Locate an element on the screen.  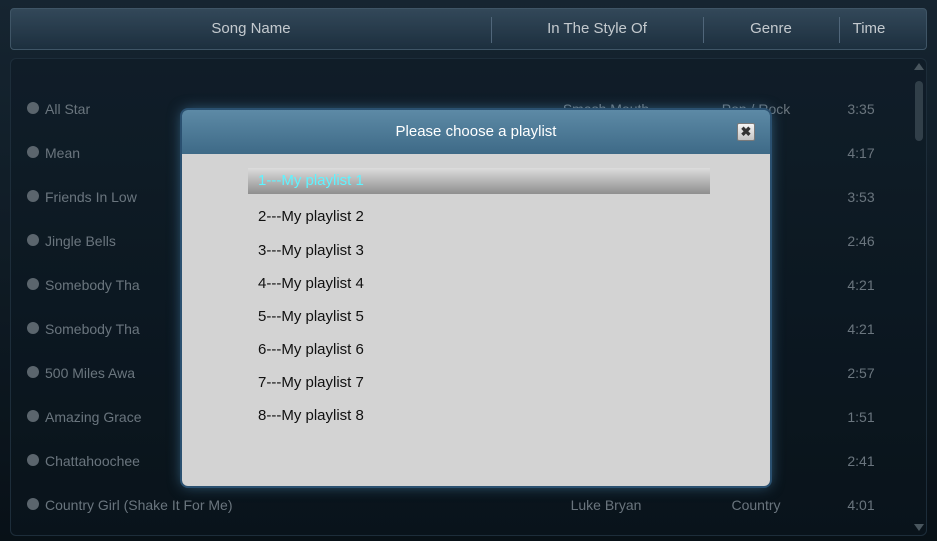
playlist-label: 7---My playlist 7 is located at coordinates (311, 382).